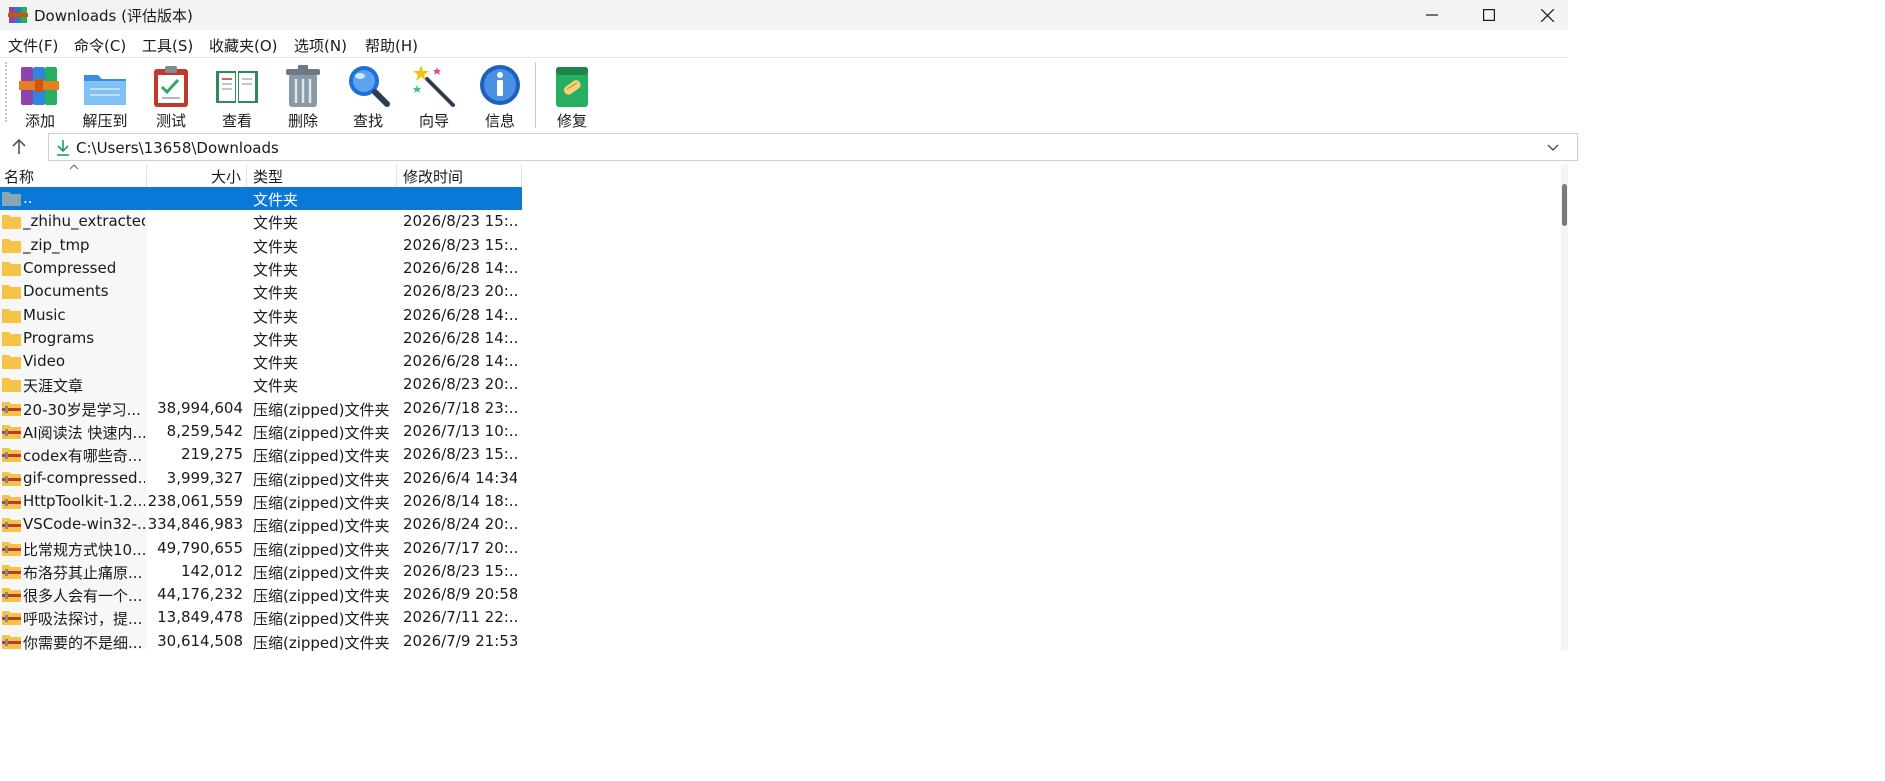 This screenshot has height=781, width=1885. Describe the element at coordinates (197, 175) in the screenshot. I see `column-header-size: 大小` at that location.